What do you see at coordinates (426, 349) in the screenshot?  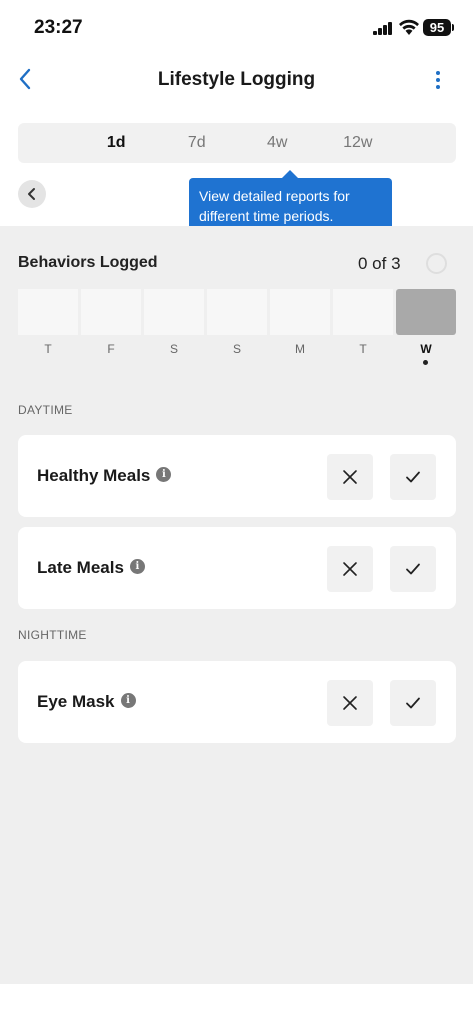 I see `day-label-today: W` at bounding box center [426, 349].